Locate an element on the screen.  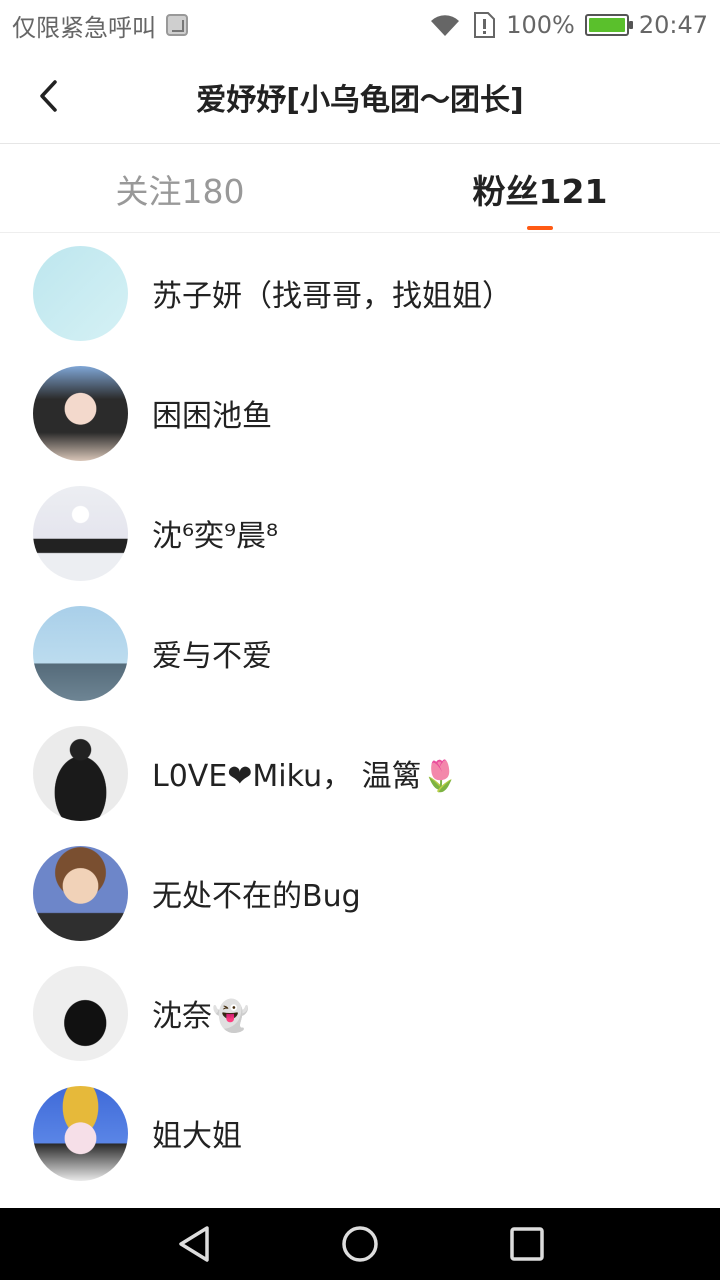
chevron-left-icon is located at coordinates (48, 96).